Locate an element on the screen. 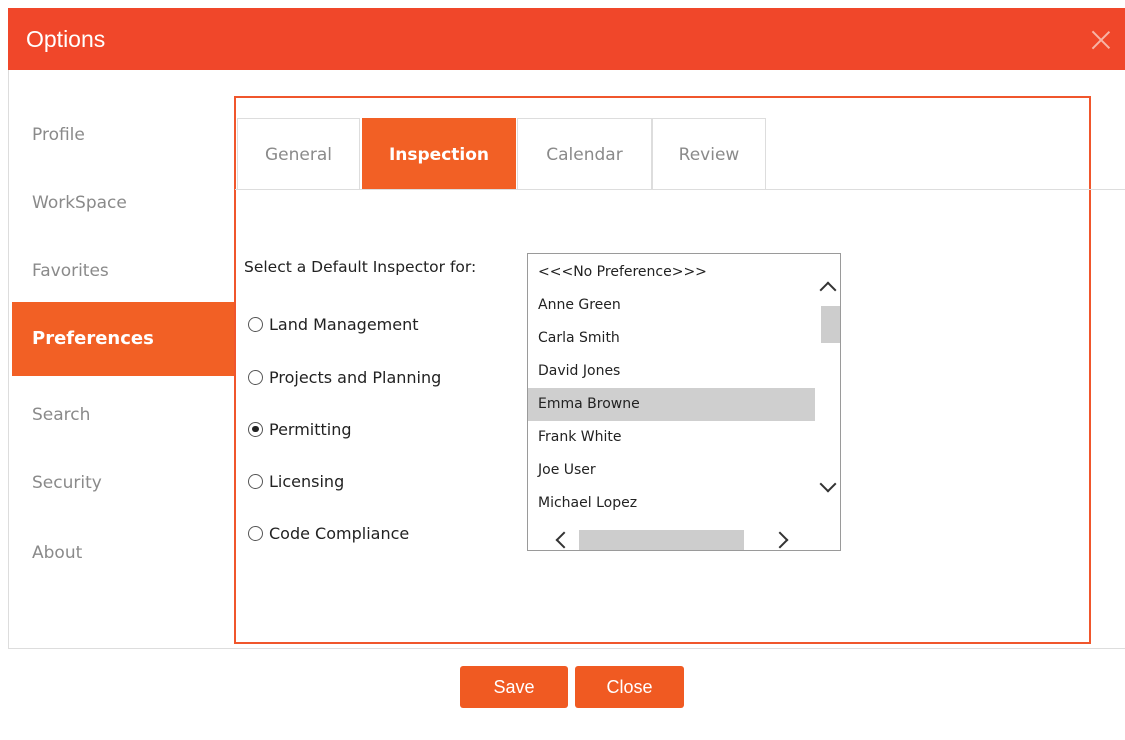 This screenshot has width=1125, height=740. radio-code-compliance: Code Compliance is located at coordinates (328, 533).